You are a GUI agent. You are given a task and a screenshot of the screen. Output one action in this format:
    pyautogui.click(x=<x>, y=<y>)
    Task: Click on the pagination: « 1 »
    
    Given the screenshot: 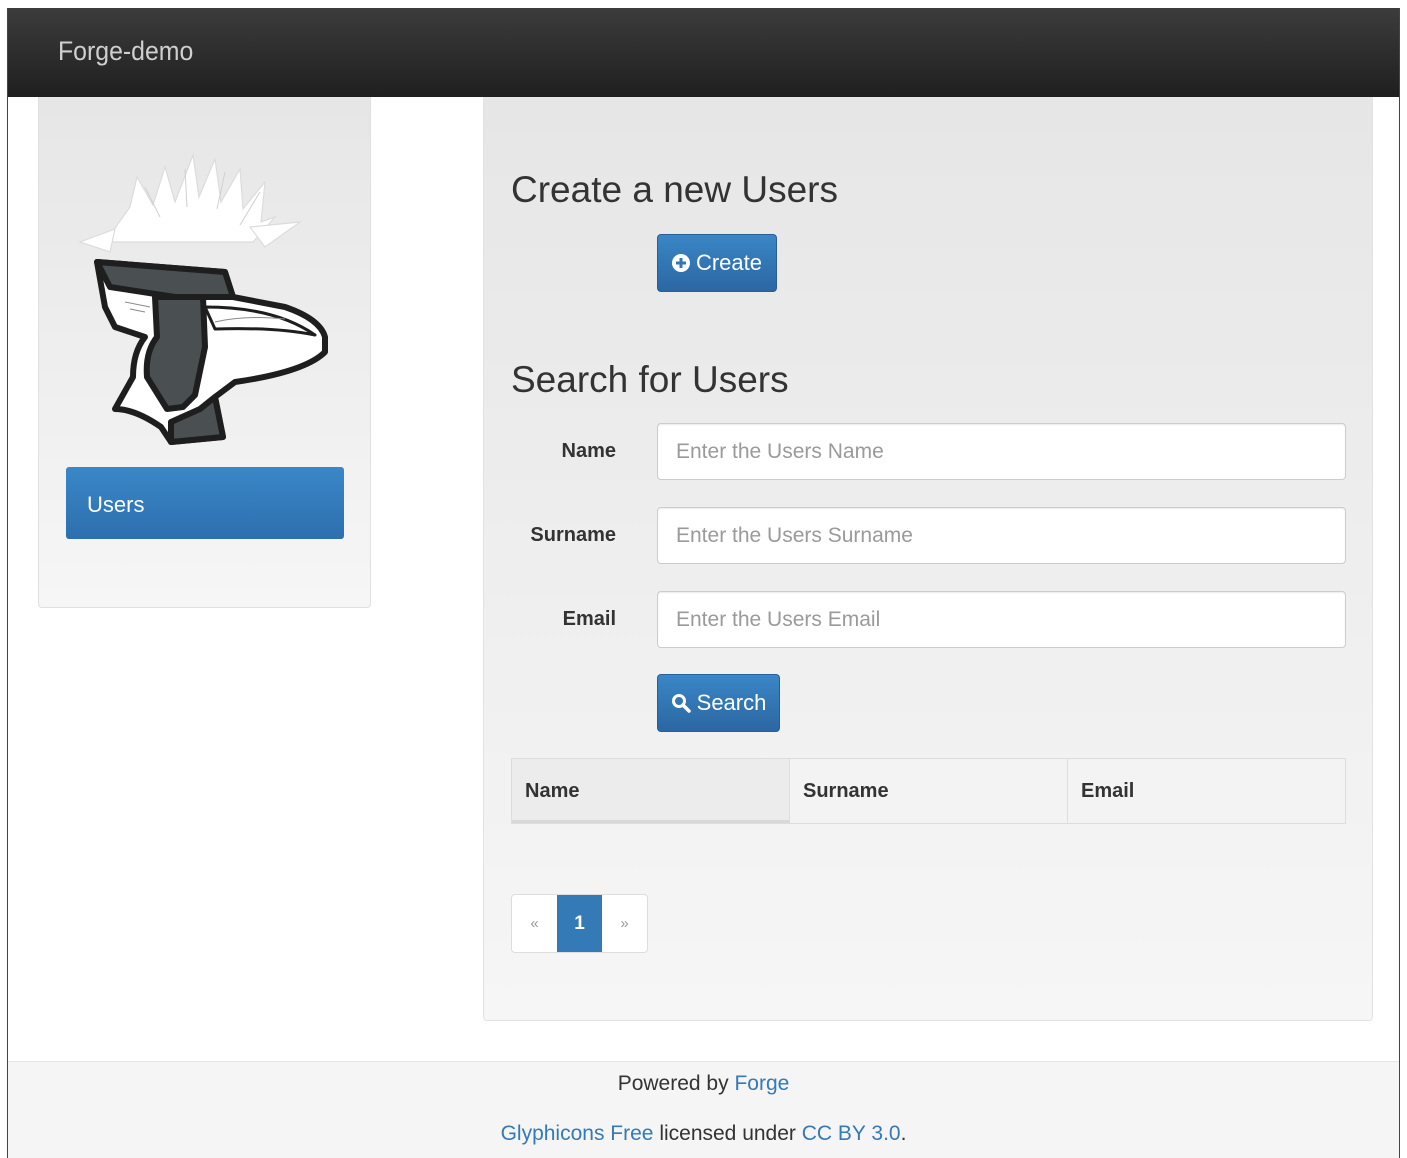 What is the action you would take?
    pyautogui.click(x=579, y=923)
    